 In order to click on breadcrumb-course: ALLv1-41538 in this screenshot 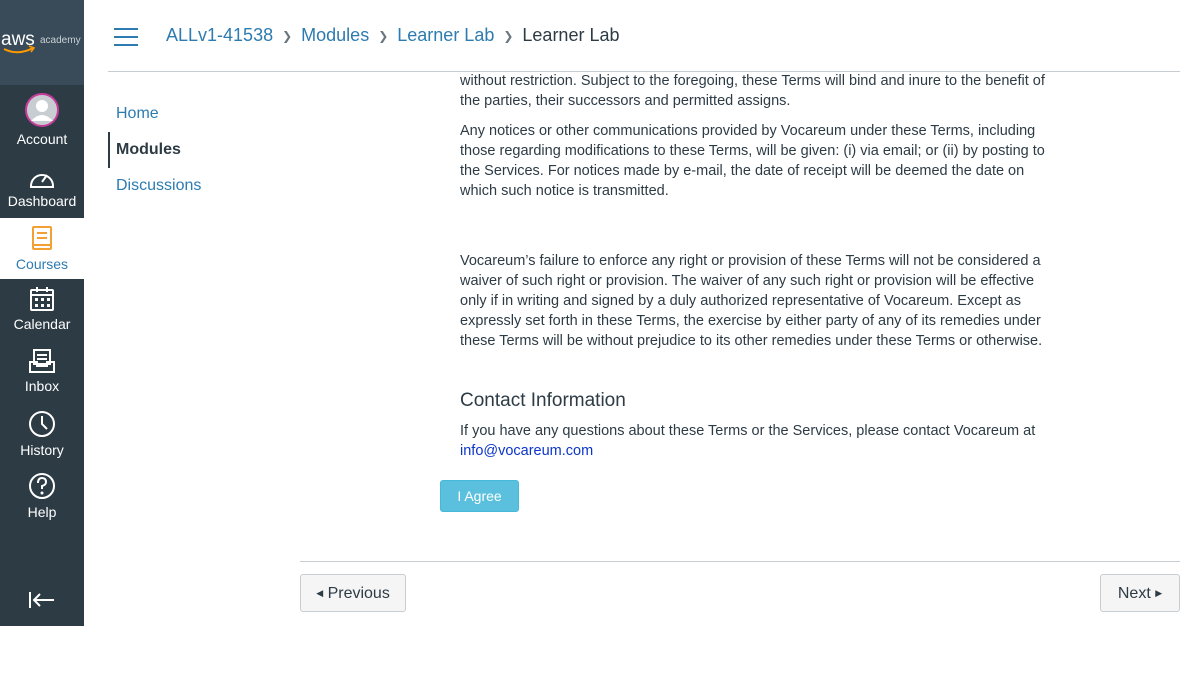, I will do `click(219, 35)`.